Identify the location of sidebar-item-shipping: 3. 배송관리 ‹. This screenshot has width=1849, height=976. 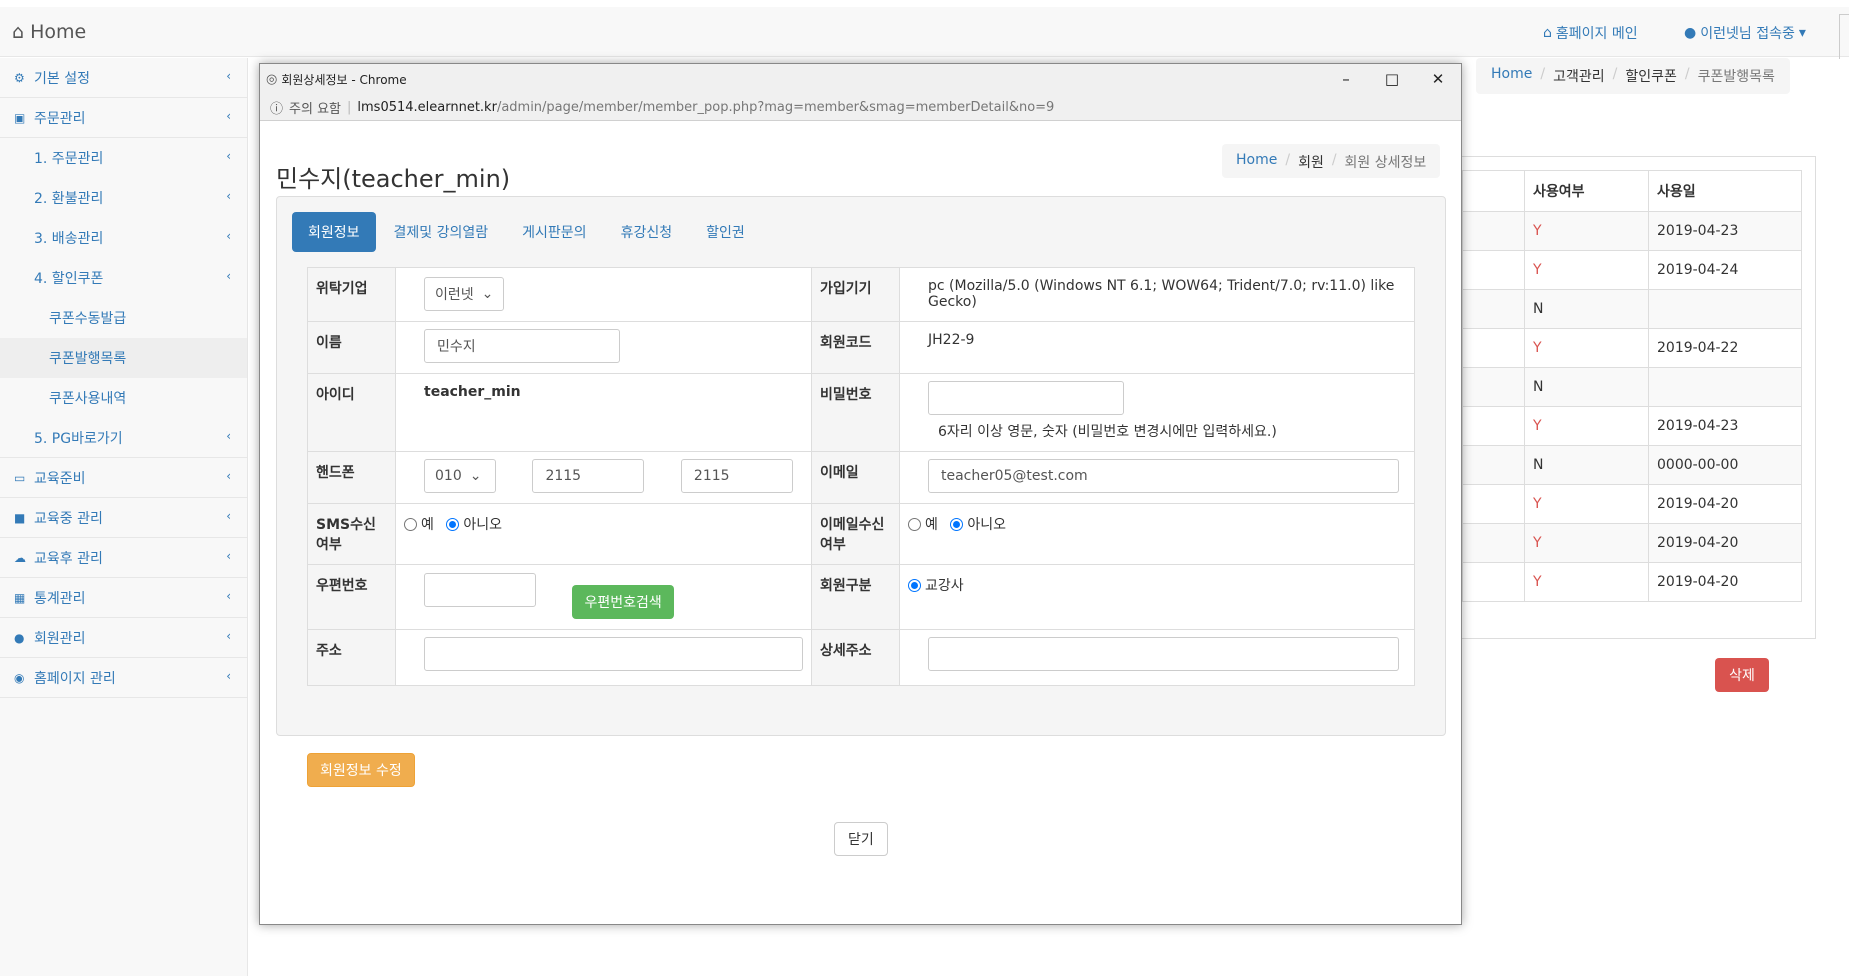
(123, 238).